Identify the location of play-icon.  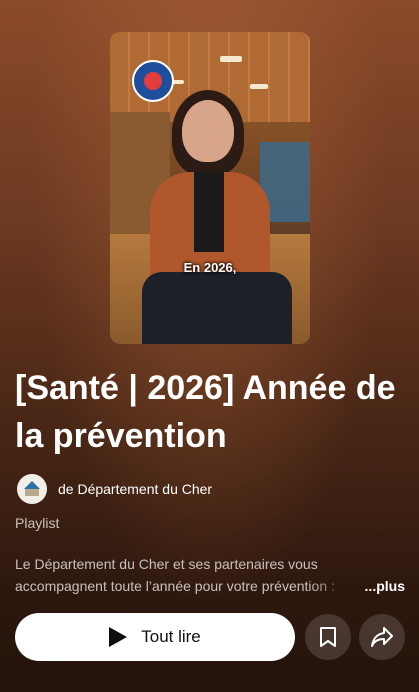
(118, 637).